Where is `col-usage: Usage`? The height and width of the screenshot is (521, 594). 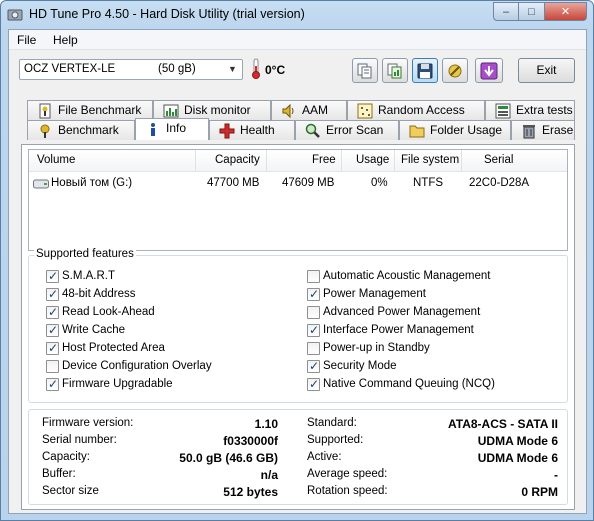
col-usage: Usage is located at coordinates (372, 160).